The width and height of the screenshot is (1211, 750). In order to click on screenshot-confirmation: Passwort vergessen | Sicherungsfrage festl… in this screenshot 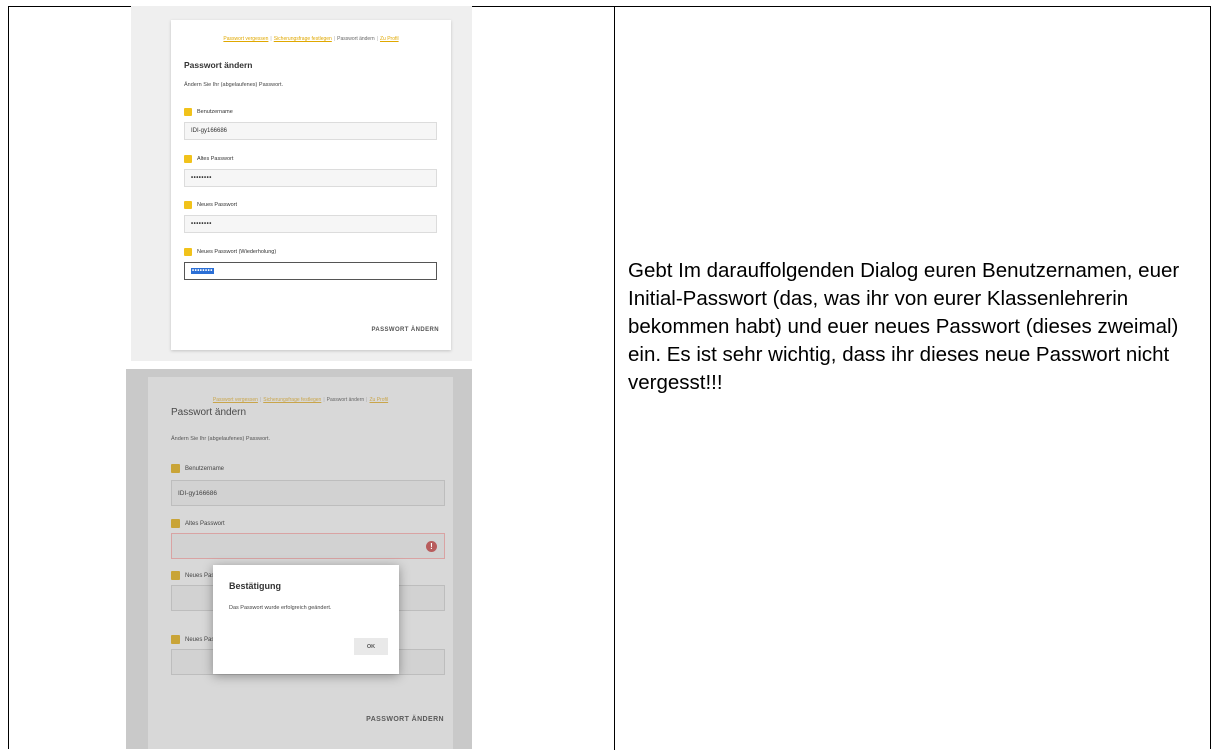, I will do `click(299, 559)`.